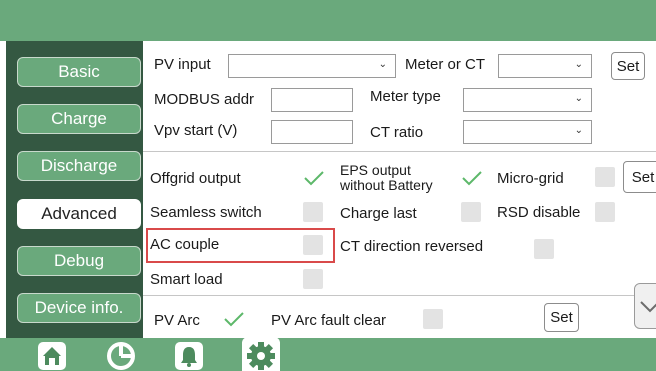  Describe the element at coordinates (527, 100) in the screenshot. I see `meter-type-select: ⌄` at that location.